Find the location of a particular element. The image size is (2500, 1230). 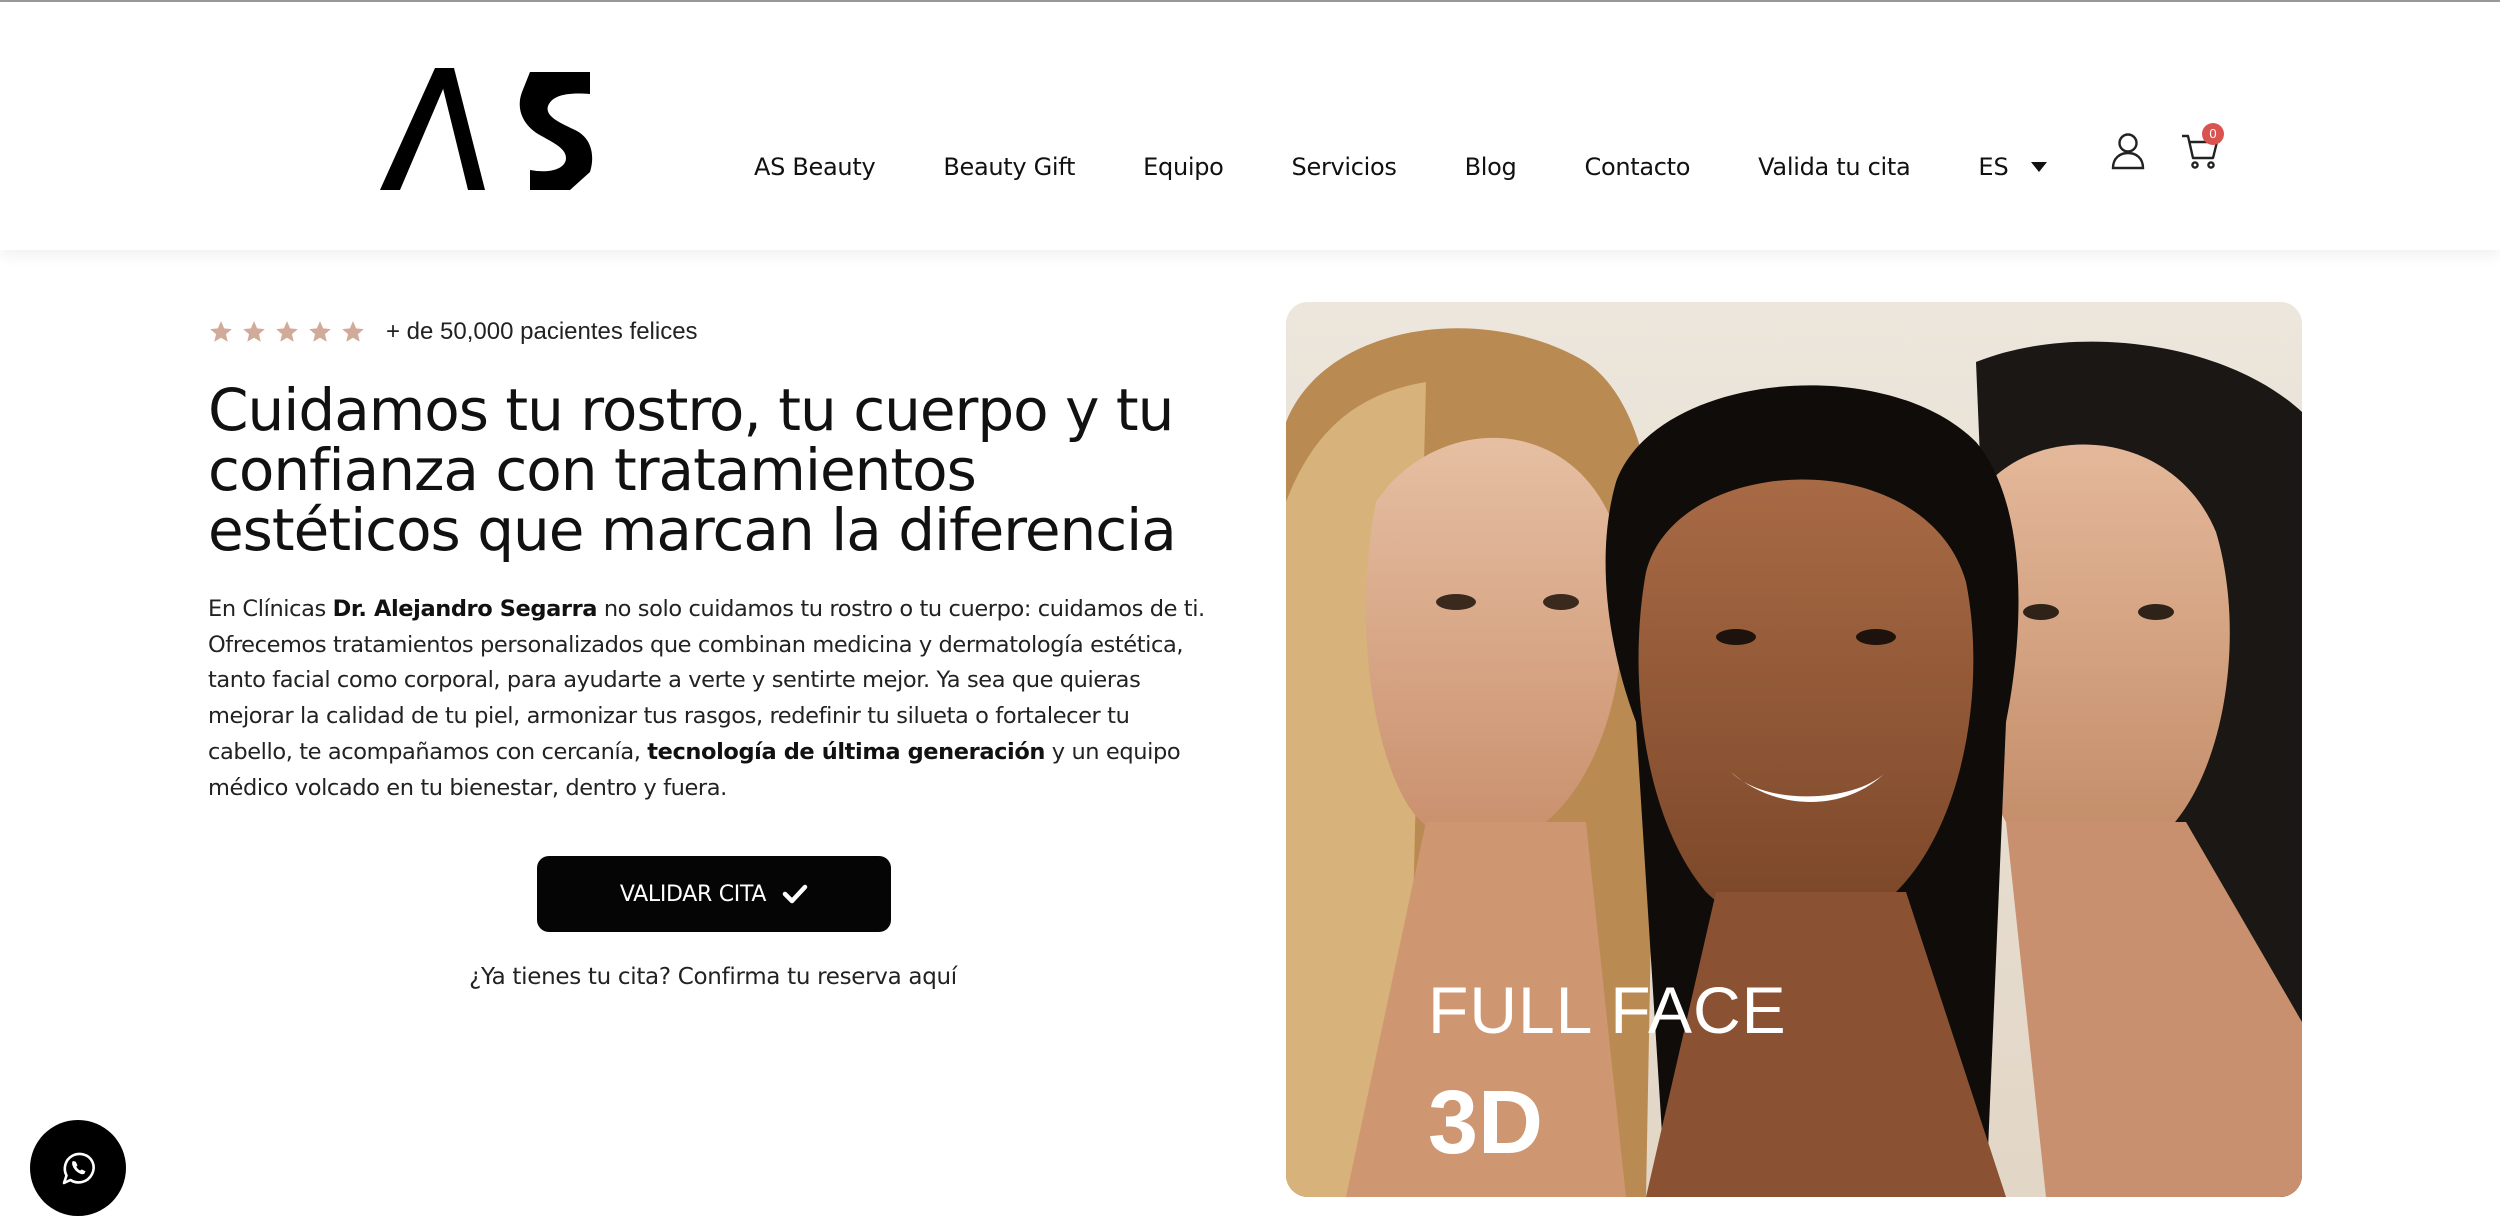

nav-valida-tu-cita: Valida tu cita is located at coordinates (1834, 167).